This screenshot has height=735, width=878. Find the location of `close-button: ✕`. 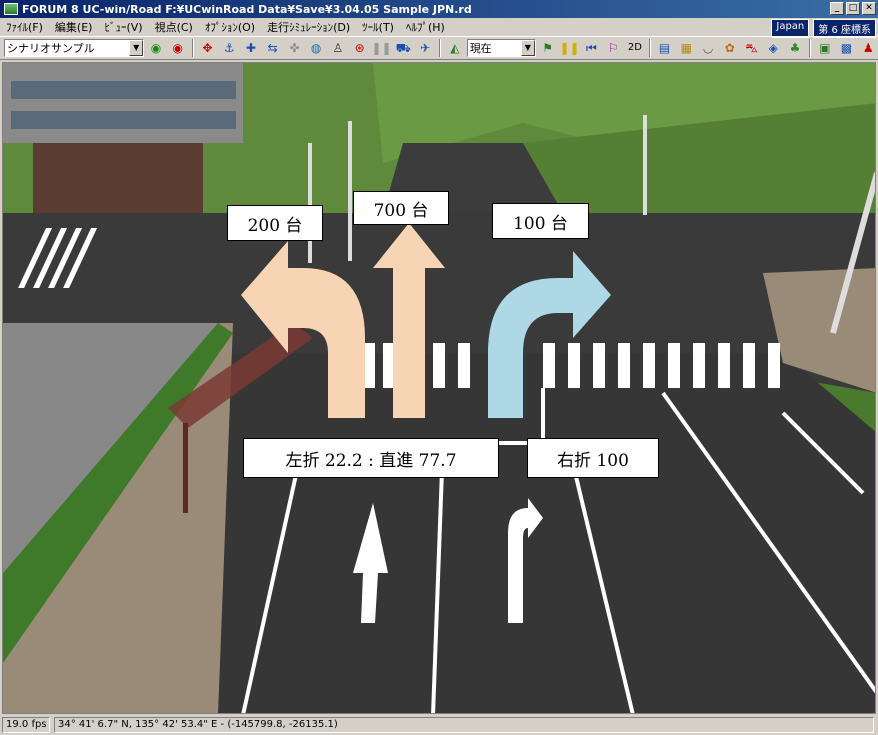

close-button: ✕ is located at coordinates (869, 8).